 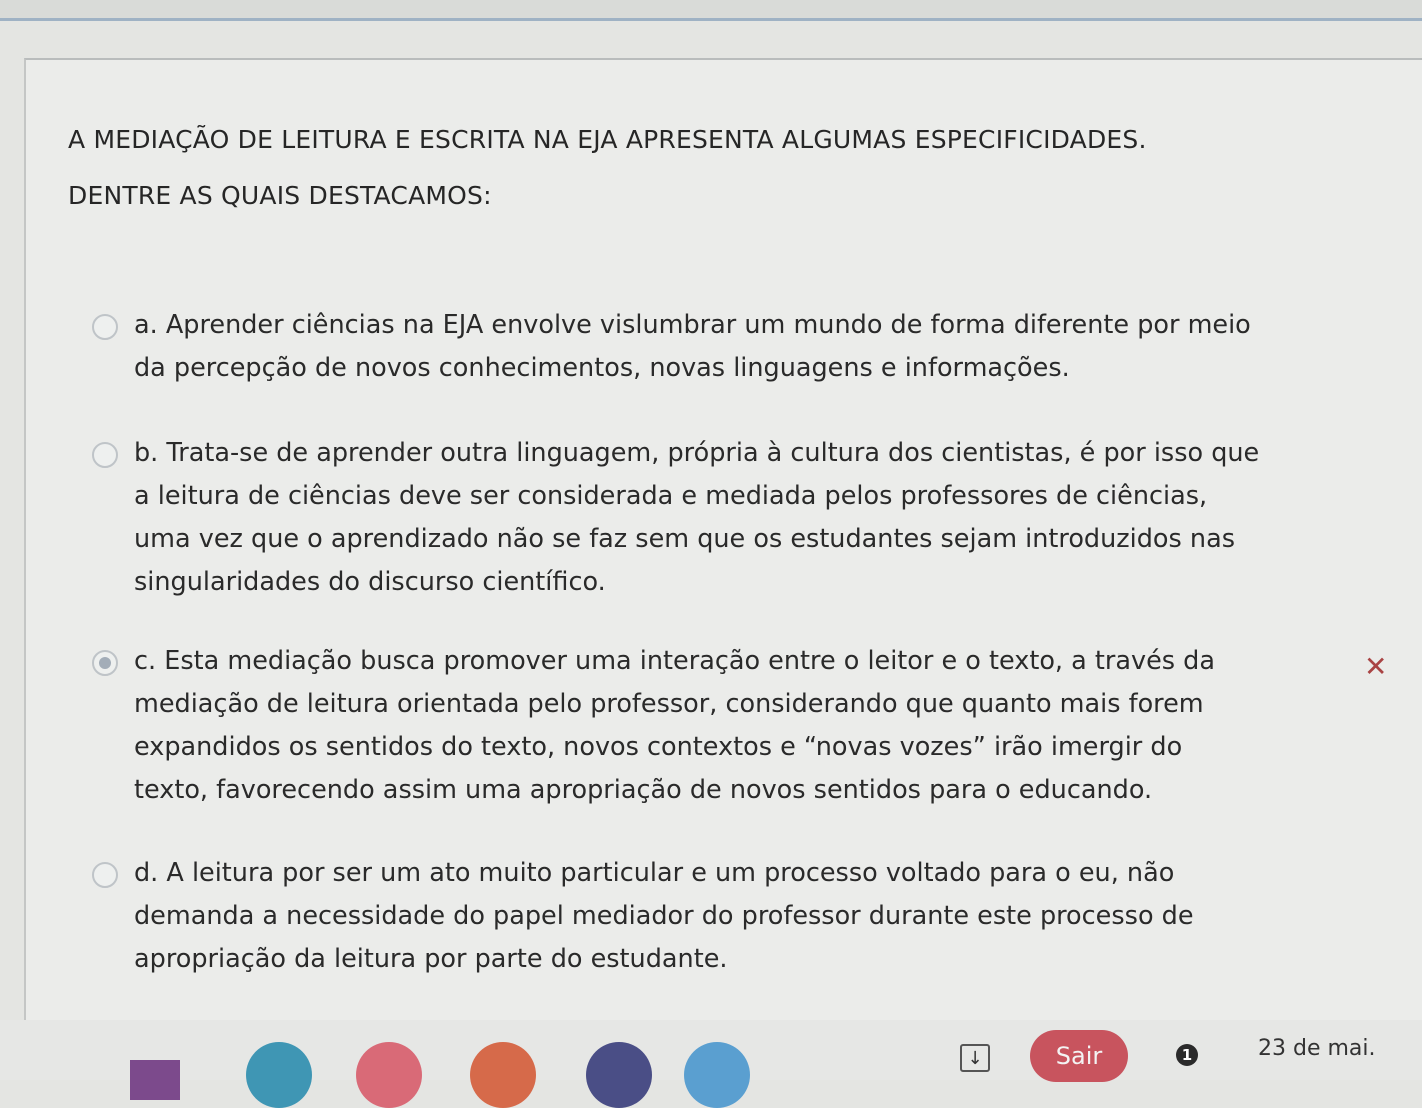 I want to click on option-b-radio, so click(x=105, y=455).